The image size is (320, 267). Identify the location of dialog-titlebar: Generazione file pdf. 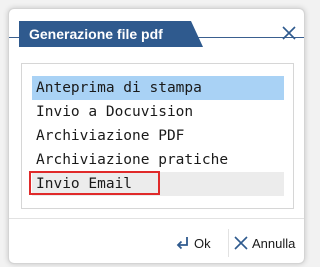
(156, 28).